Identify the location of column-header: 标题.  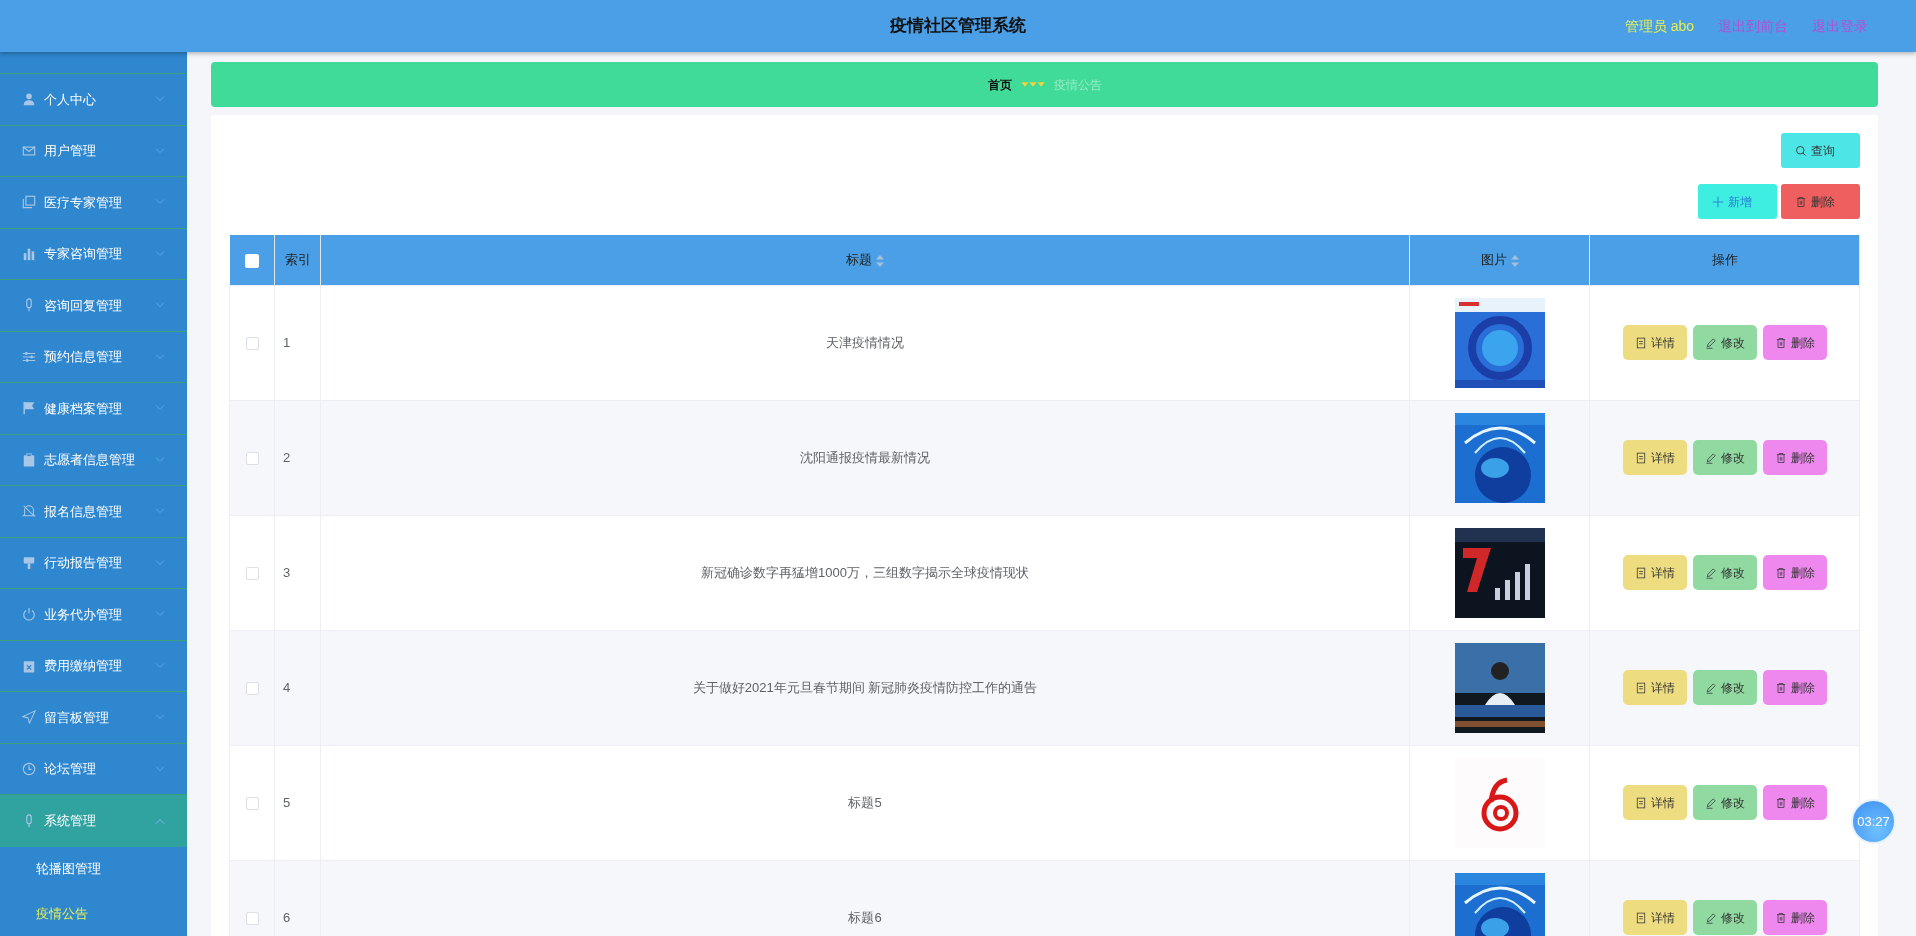
(859, 259).